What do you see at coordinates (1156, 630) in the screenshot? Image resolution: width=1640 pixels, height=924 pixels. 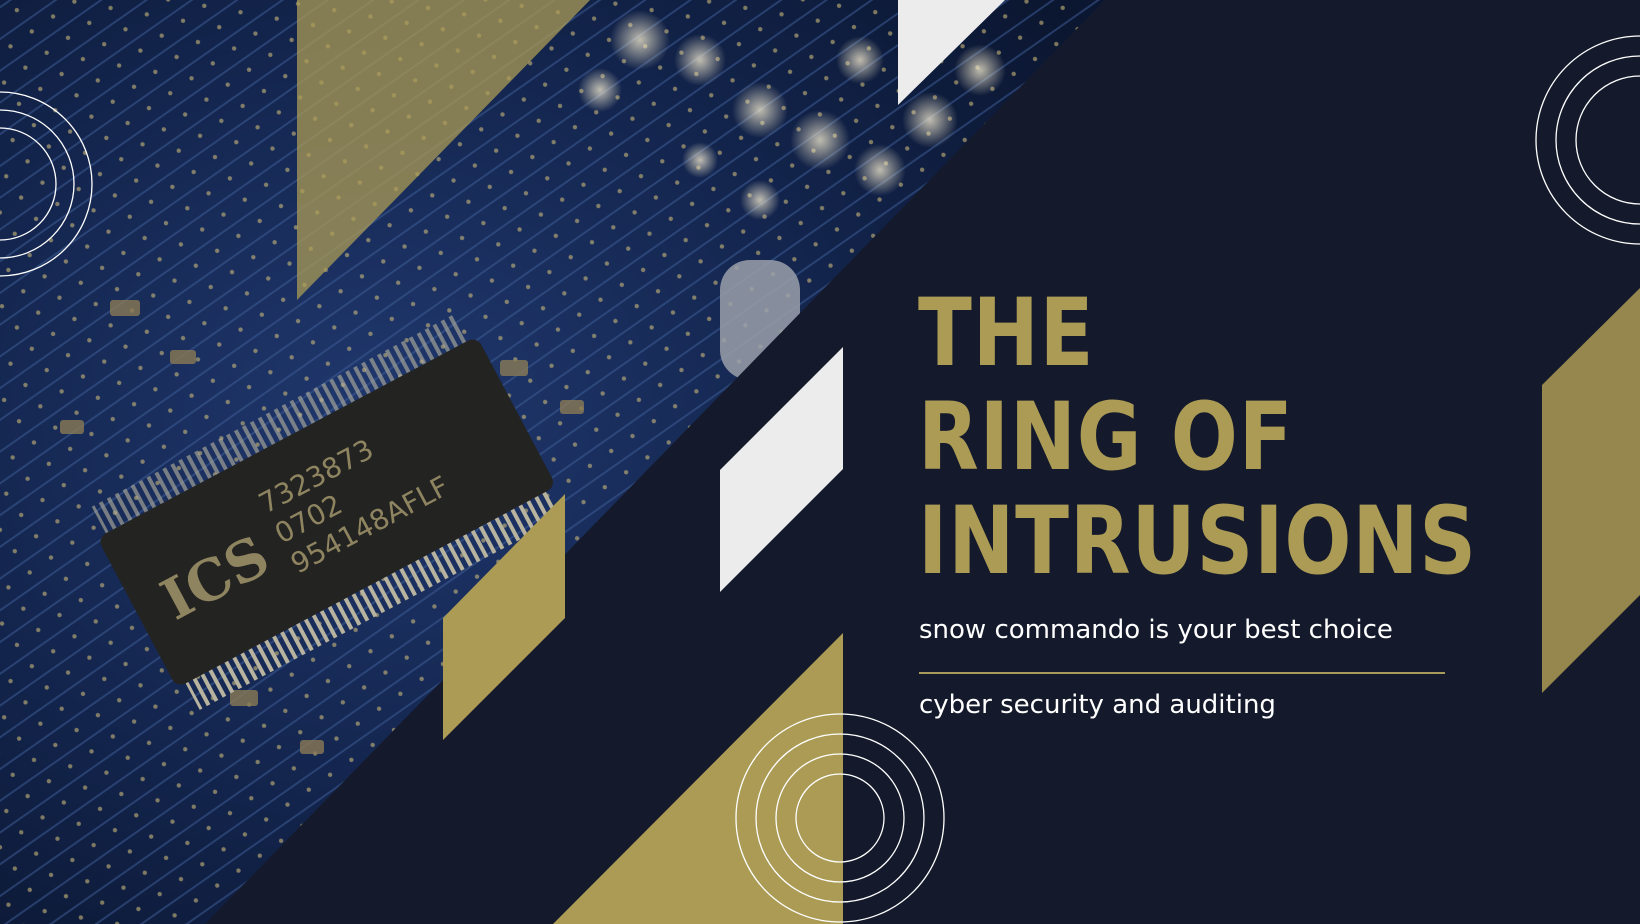 I see `subtitle: snow commando is your best choice` at bounding box center [1156, 630].